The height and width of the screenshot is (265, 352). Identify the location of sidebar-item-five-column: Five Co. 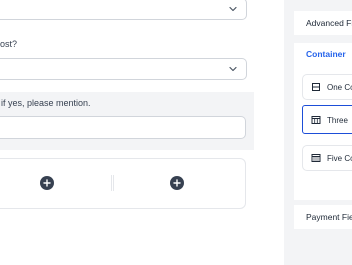
(327, 158).